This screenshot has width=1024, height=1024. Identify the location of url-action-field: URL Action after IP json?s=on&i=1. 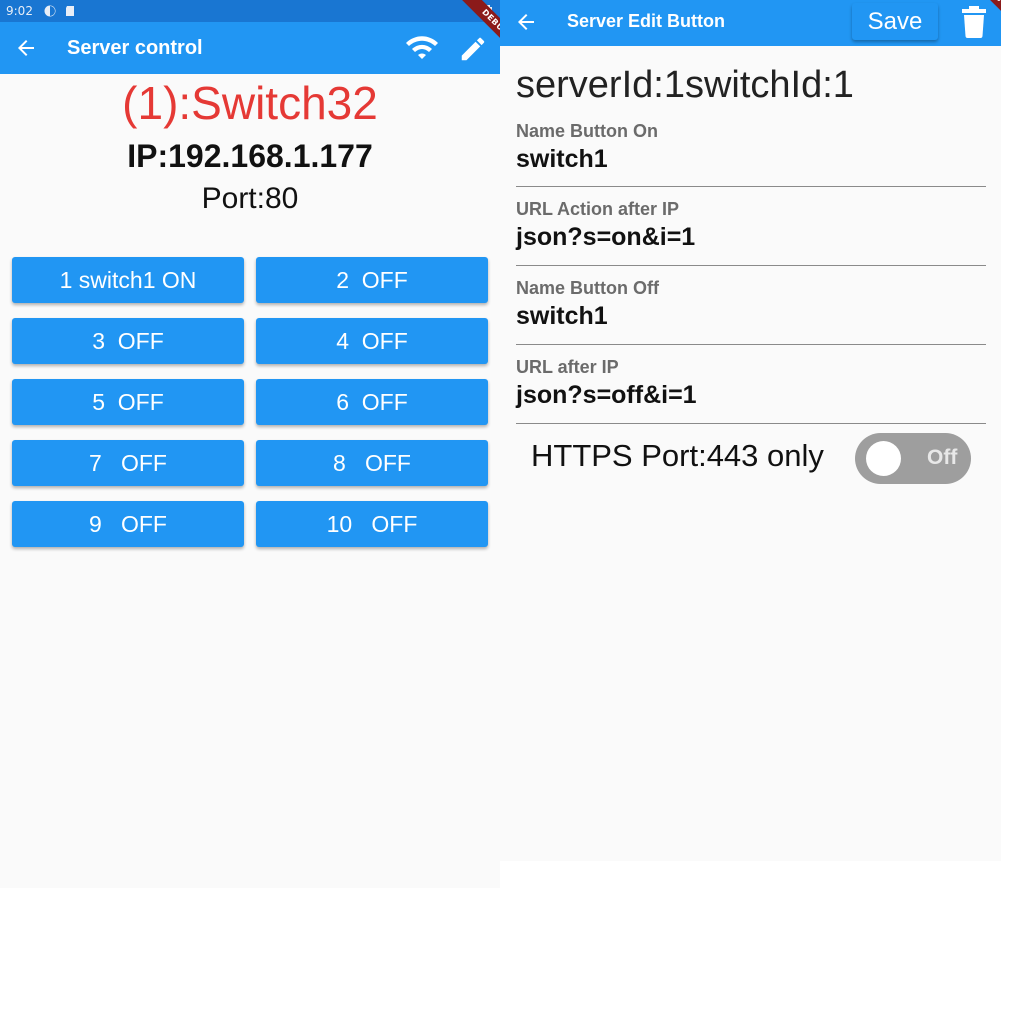
(751, 232).